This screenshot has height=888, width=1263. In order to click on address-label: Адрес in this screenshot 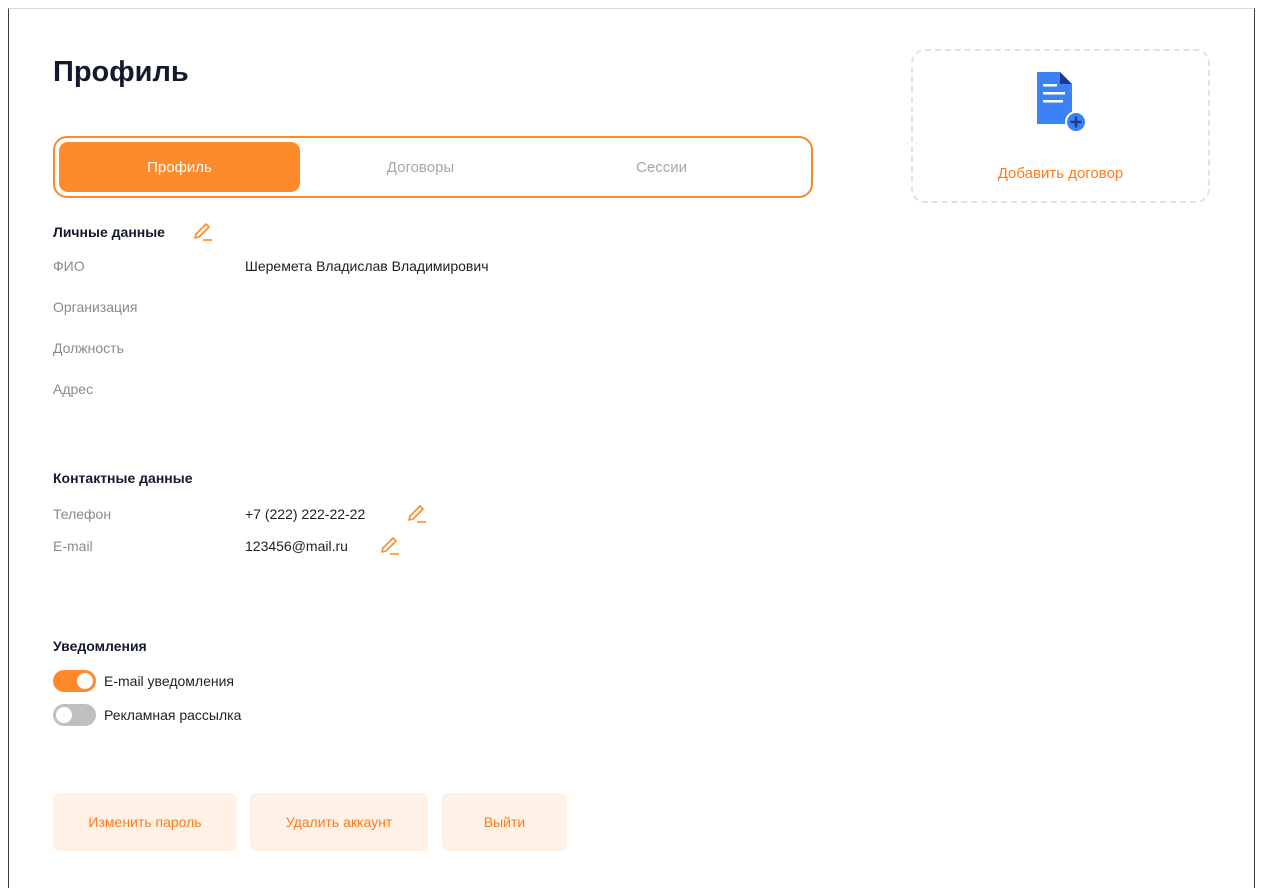, I will do `click(73, 389)`.